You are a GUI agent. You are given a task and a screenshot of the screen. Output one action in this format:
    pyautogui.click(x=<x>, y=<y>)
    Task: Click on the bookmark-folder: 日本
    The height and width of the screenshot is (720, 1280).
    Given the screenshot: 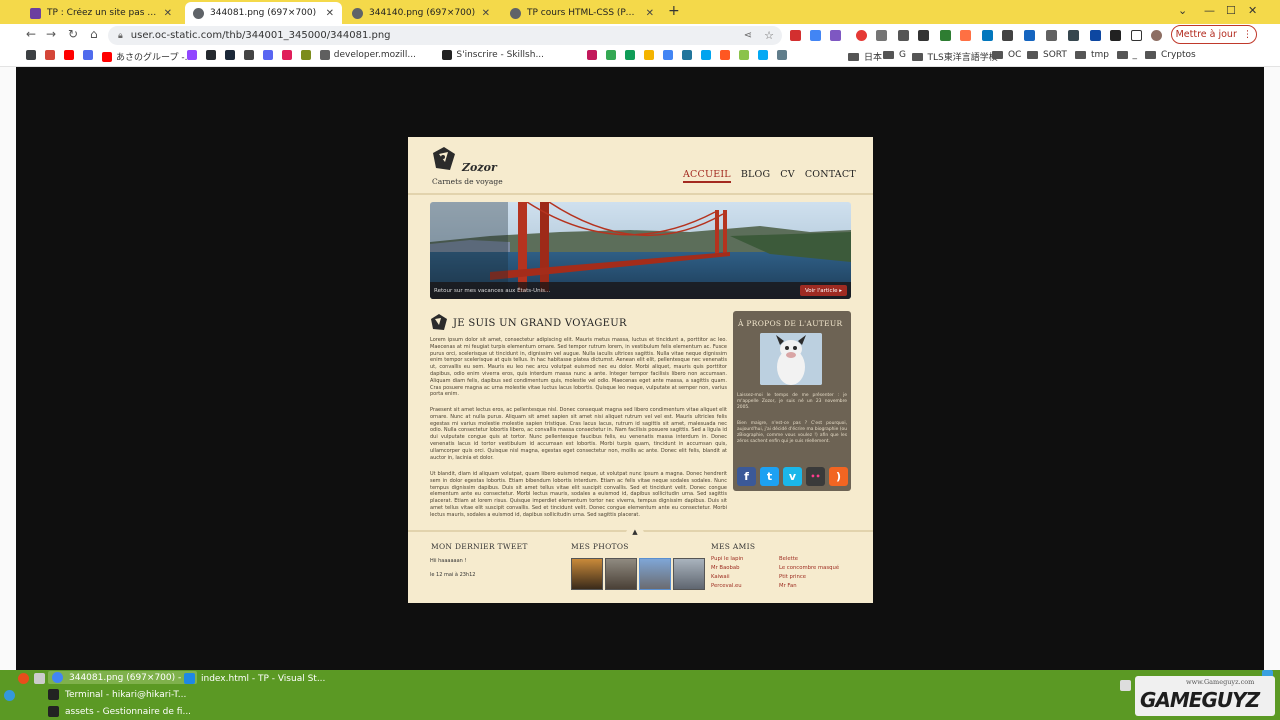 What is the action you would take?
    pyautogui.click(x=865, y=56)
    